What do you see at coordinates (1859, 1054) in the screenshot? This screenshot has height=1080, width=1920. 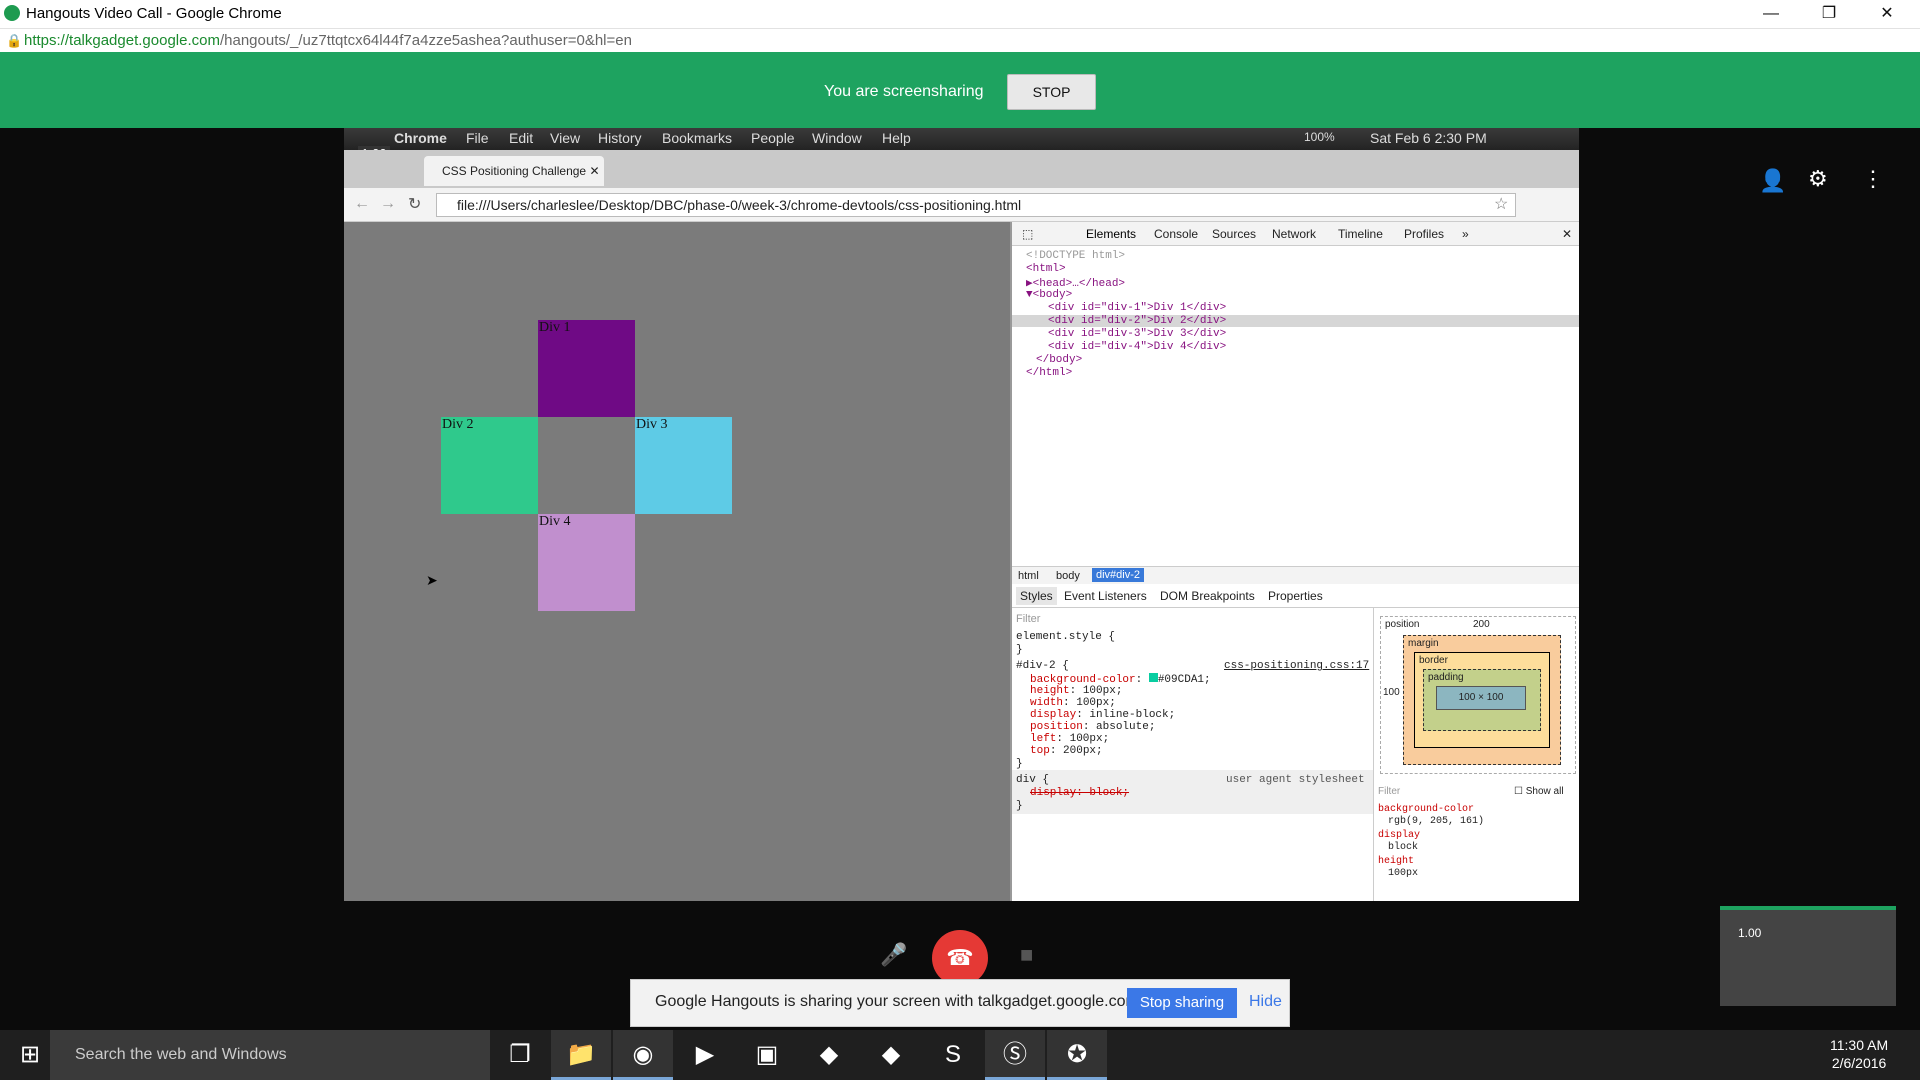 I see `taskbar-clock: 11:30 AM 2/6/2016` at bounding box center [1859, 1054].